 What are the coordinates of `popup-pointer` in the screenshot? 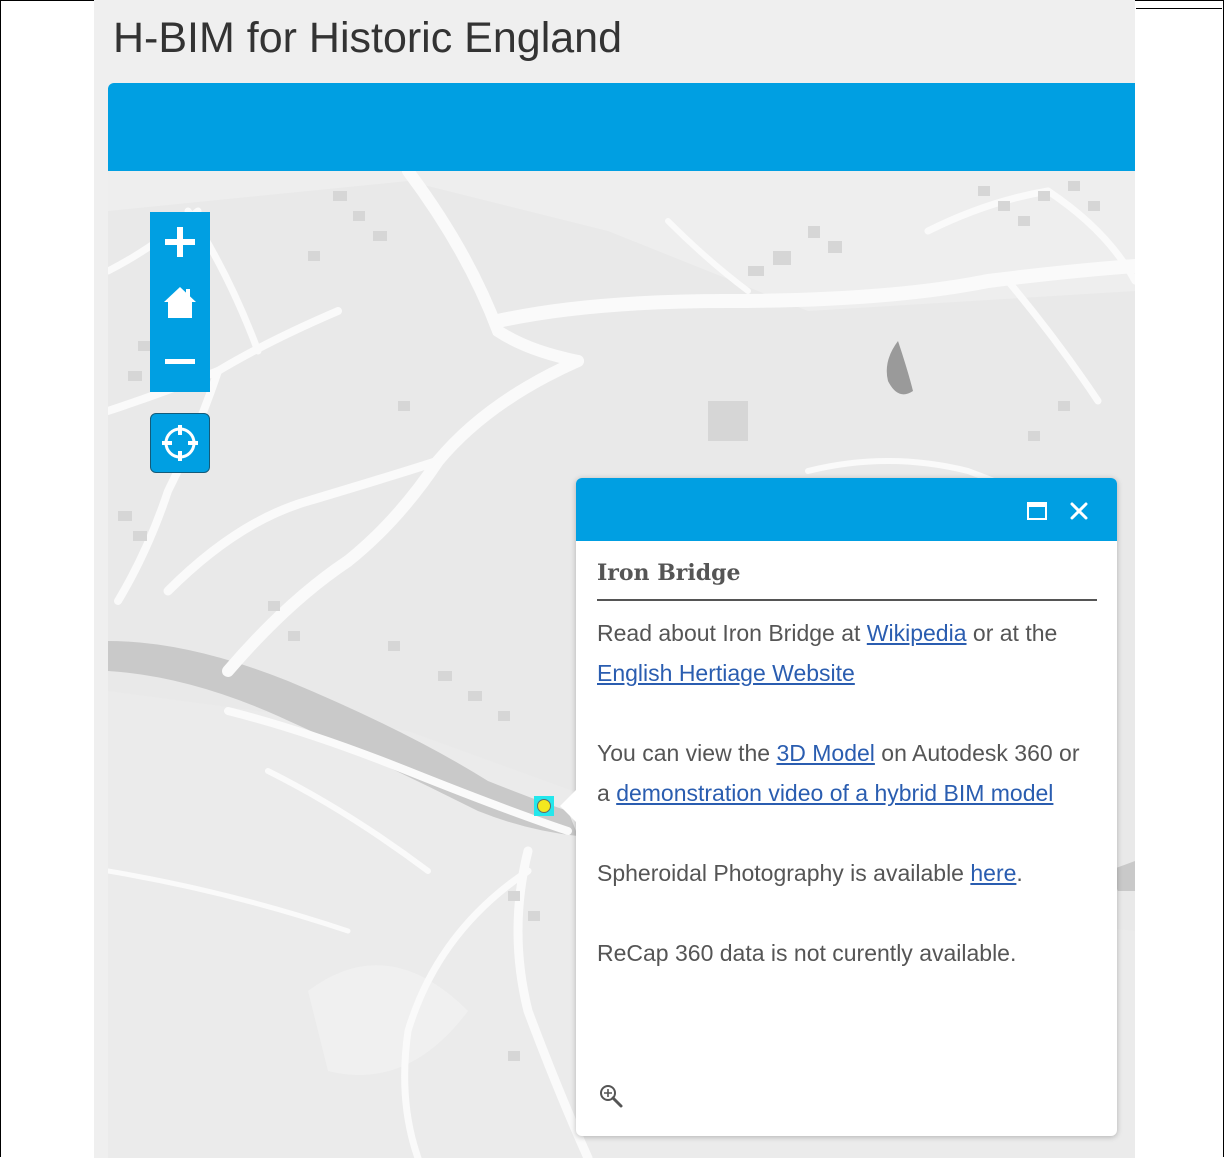 It's located at (568, 806).